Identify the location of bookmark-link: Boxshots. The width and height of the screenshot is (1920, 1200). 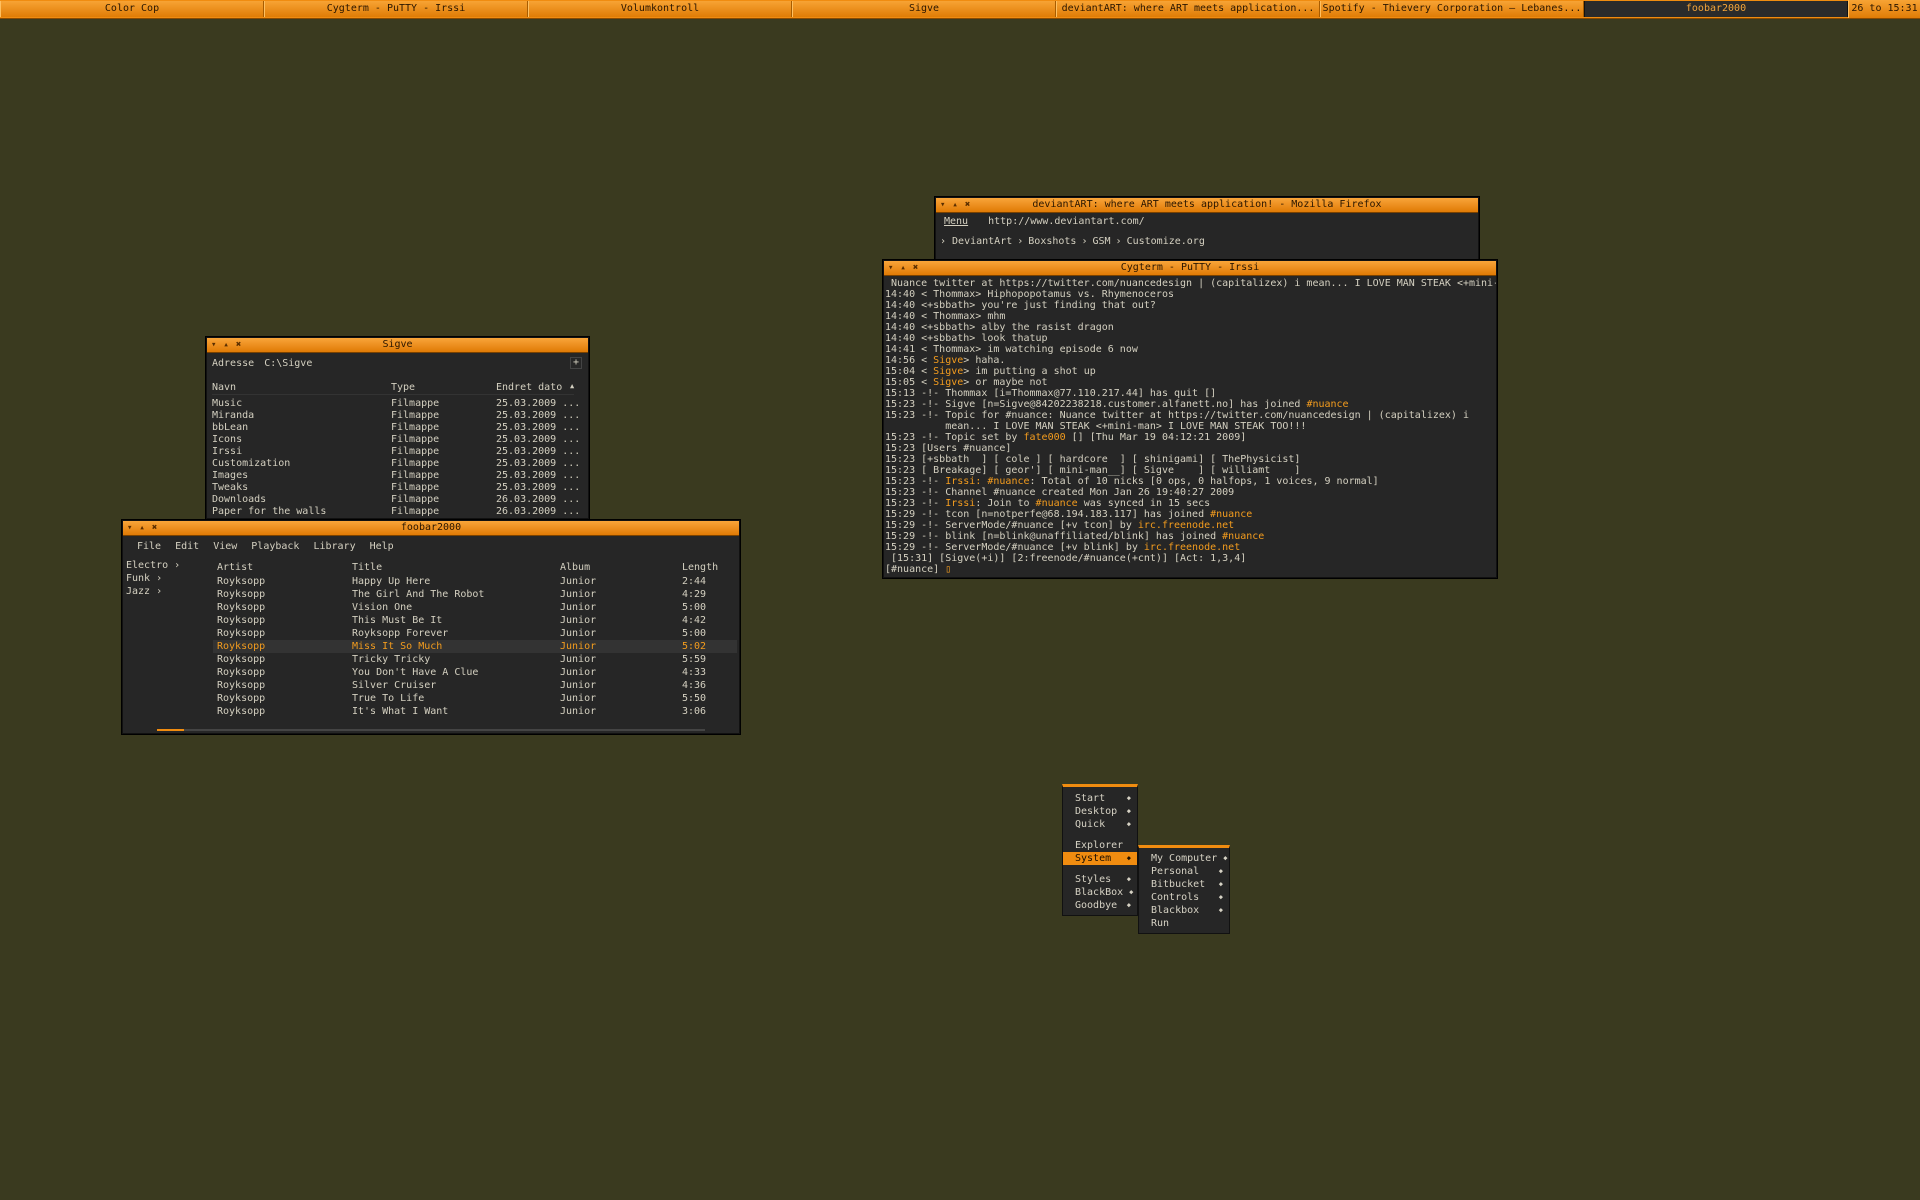
(1052, 241).